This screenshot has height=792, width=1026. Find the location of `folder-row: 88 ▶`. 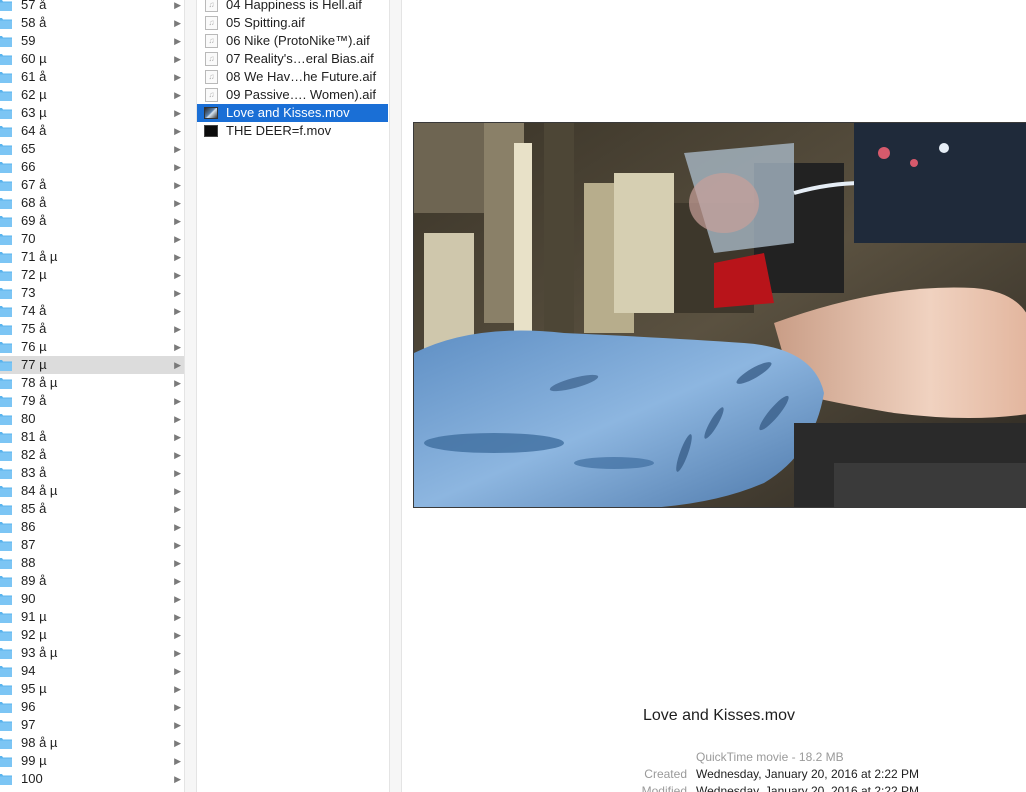

folder-row: 88 ▶ is located at coordinates (92, 563).